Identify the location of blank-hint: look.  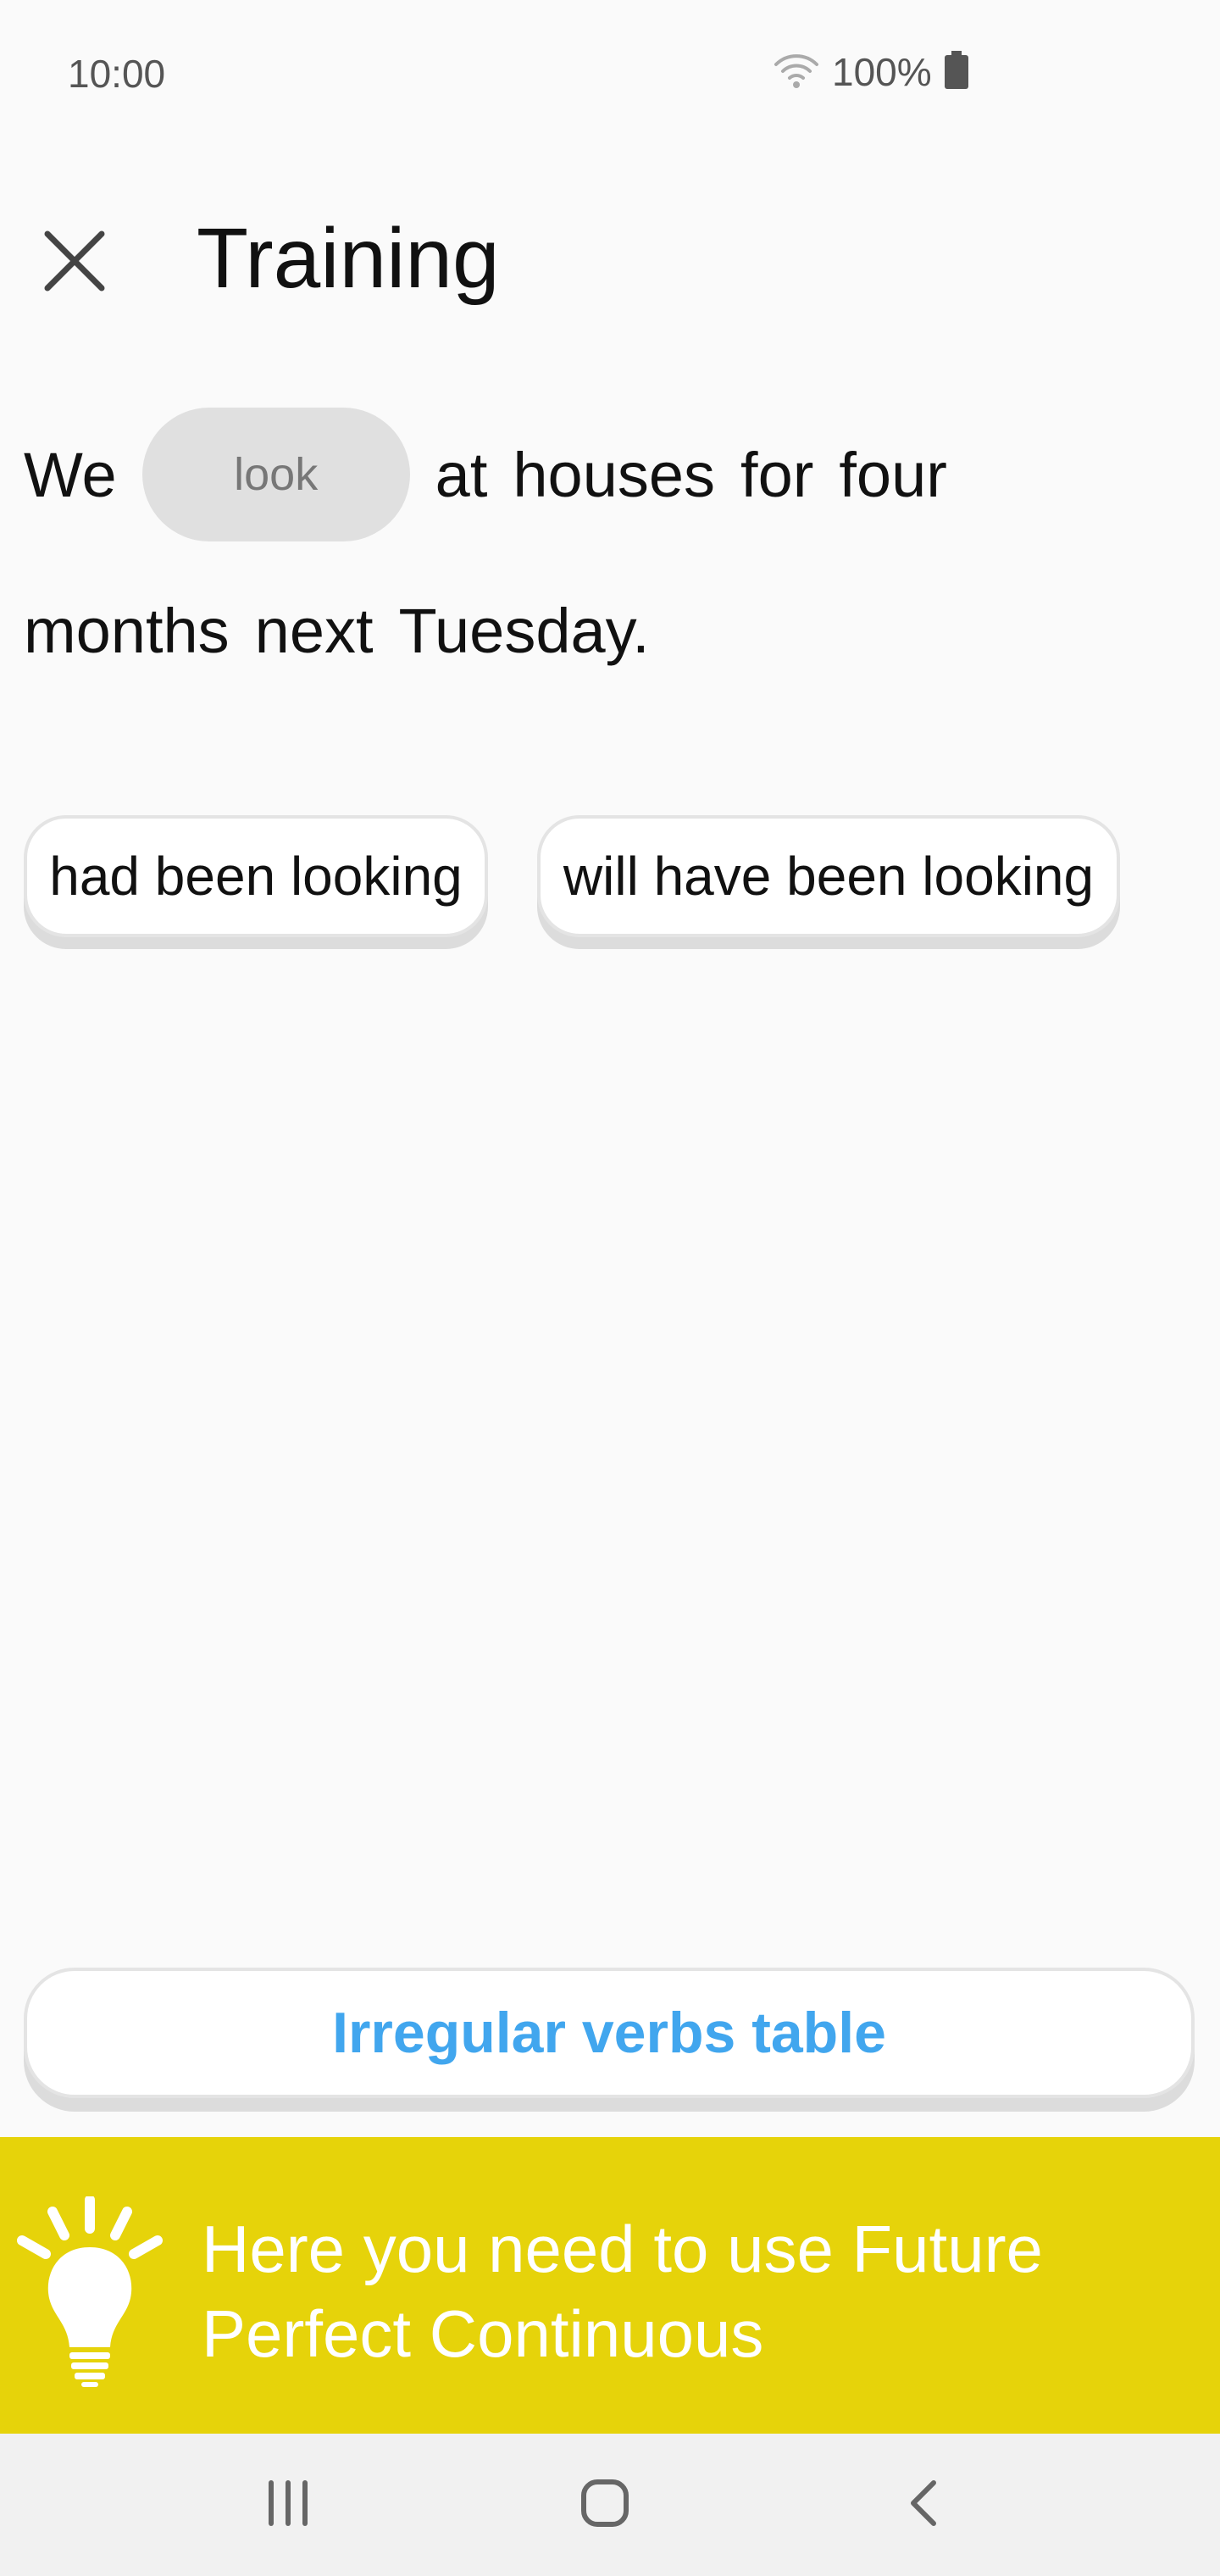
(276, 474).